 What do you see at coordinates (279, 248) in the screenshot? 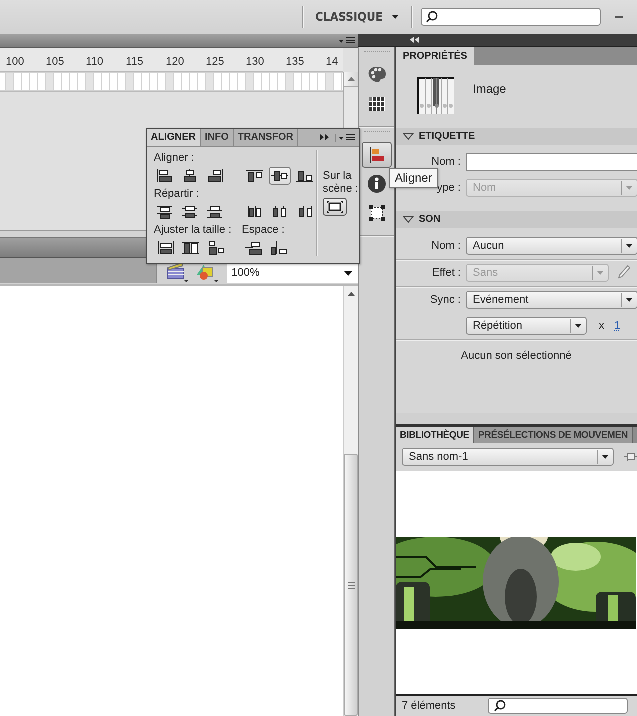
I see `space-horizontal-icon` at bounding box center [279, 248].